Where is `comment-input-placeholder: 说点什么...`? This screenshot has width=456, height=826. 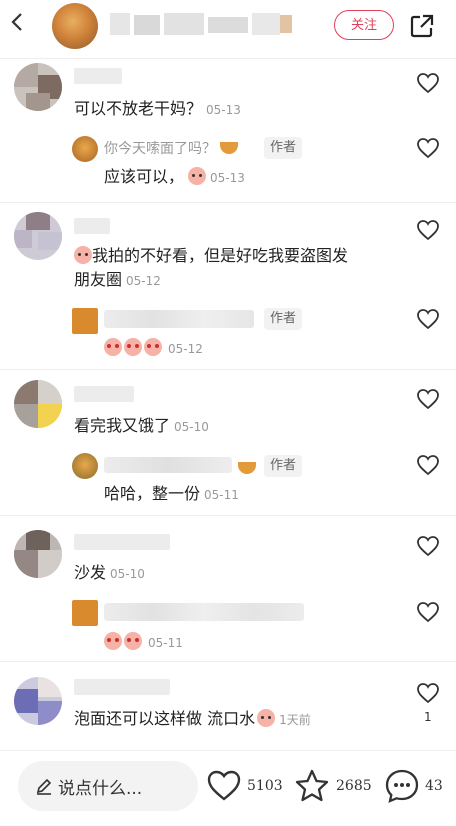
comment-input-placeholder: 说点什么... is located at coordinates (100, 789).